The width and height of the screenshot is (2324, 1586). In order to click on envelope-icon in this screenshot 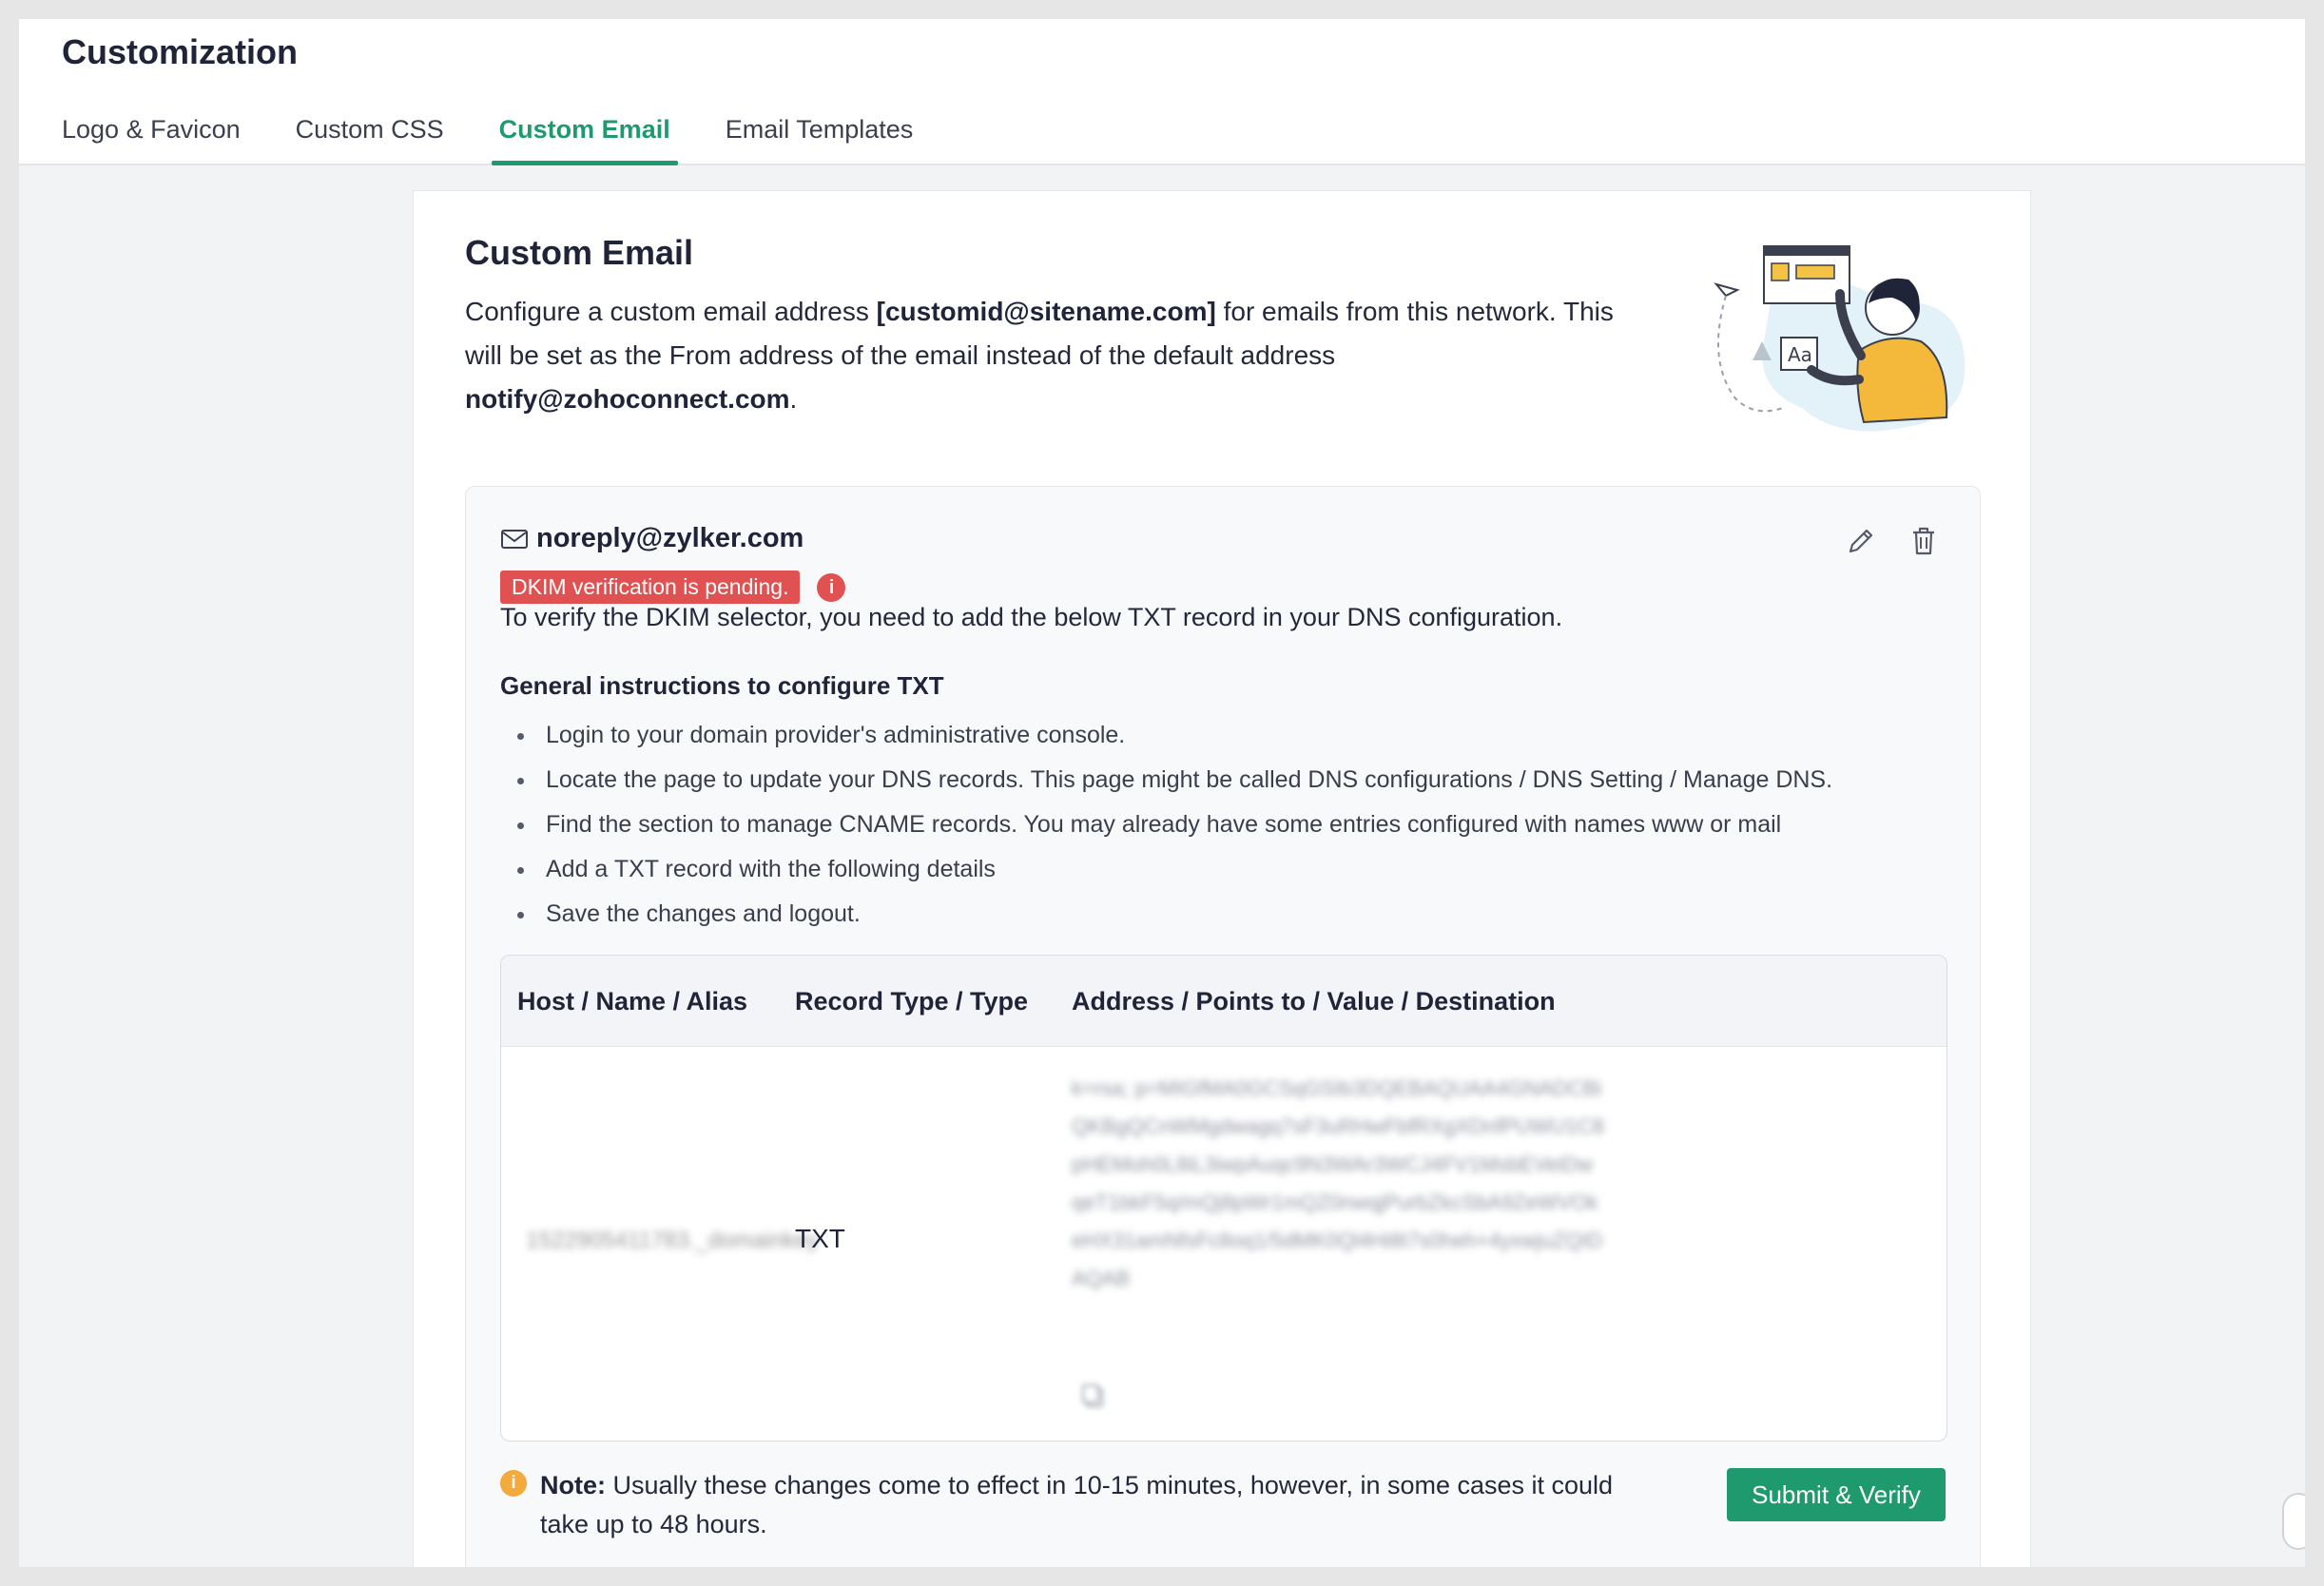, I will do `click(514, 539)`.